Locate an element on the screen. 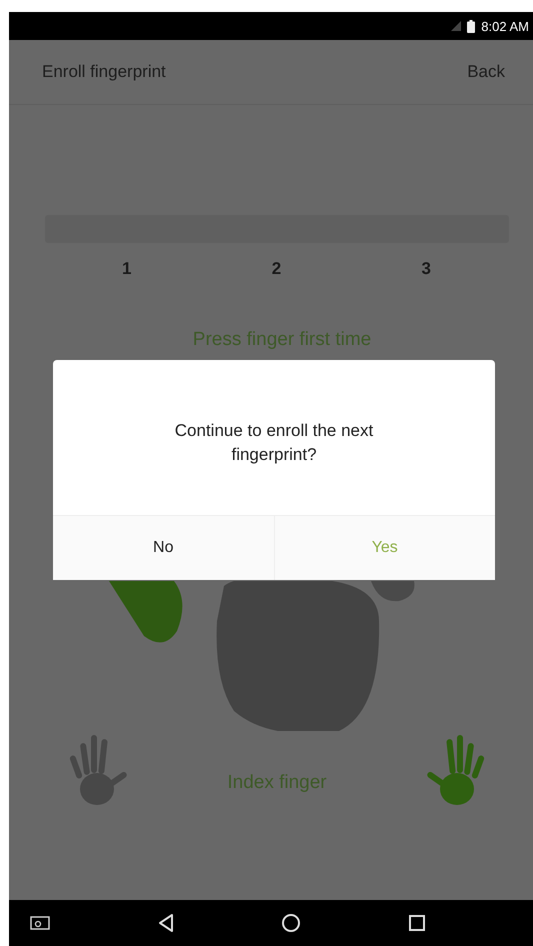 The height and width of the screenshot is (946, 533). screen-title: Enroll fingerprint is located at coordinates (104, 72).